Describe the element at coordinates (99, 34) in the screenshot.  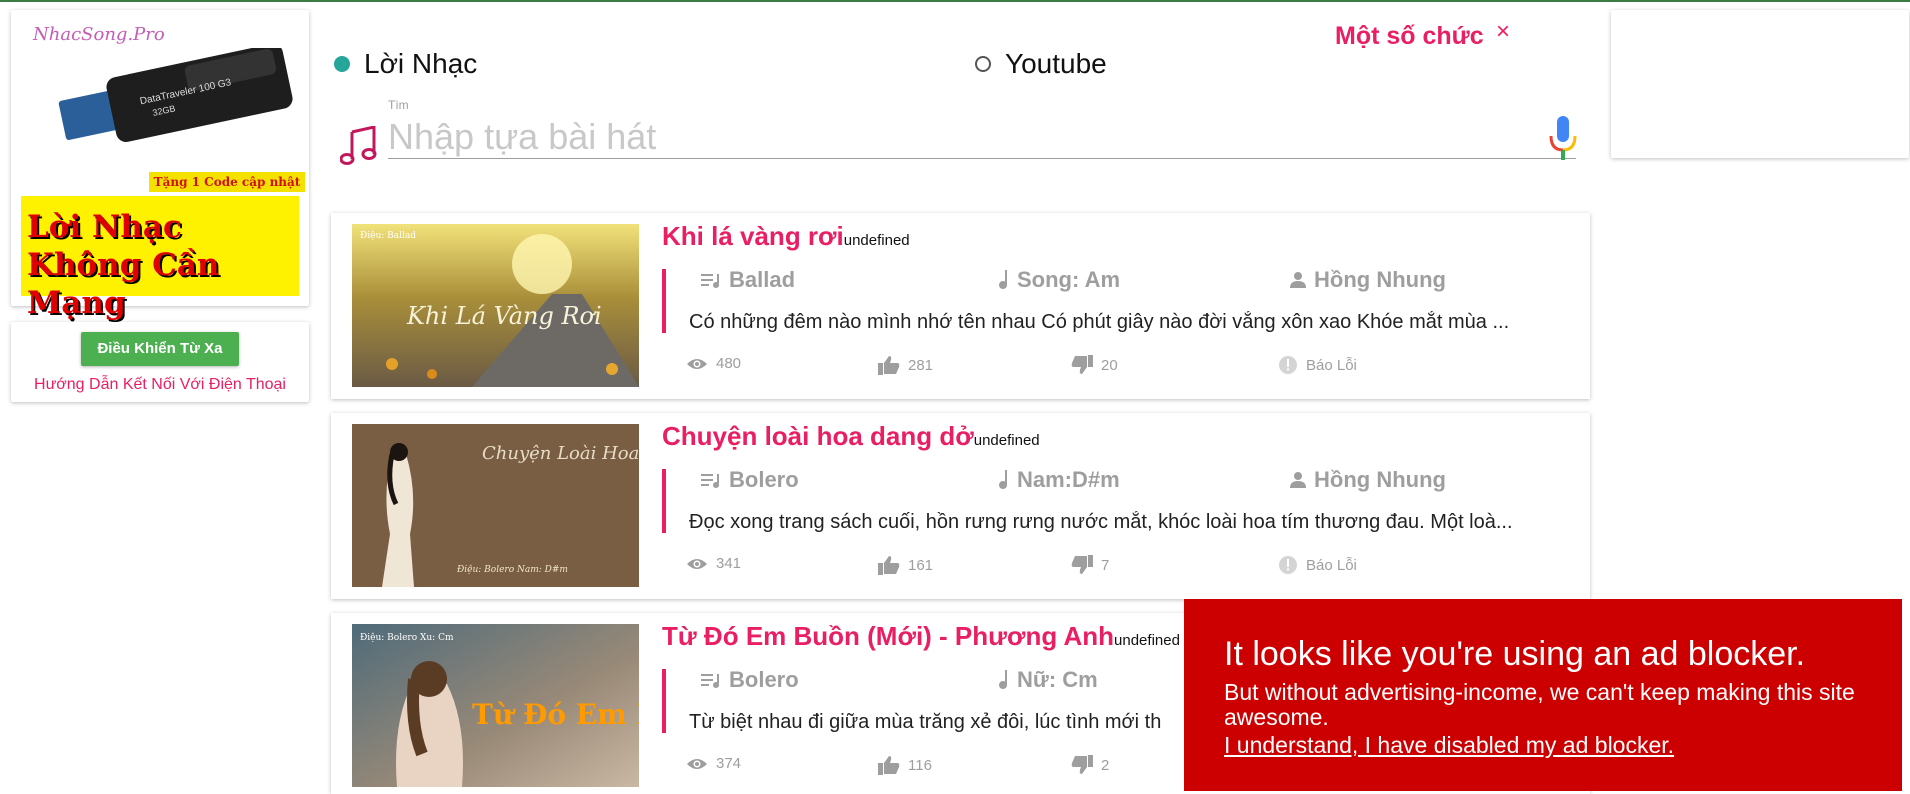
I see `ad-logo: NhacSong.Pro` at that location.